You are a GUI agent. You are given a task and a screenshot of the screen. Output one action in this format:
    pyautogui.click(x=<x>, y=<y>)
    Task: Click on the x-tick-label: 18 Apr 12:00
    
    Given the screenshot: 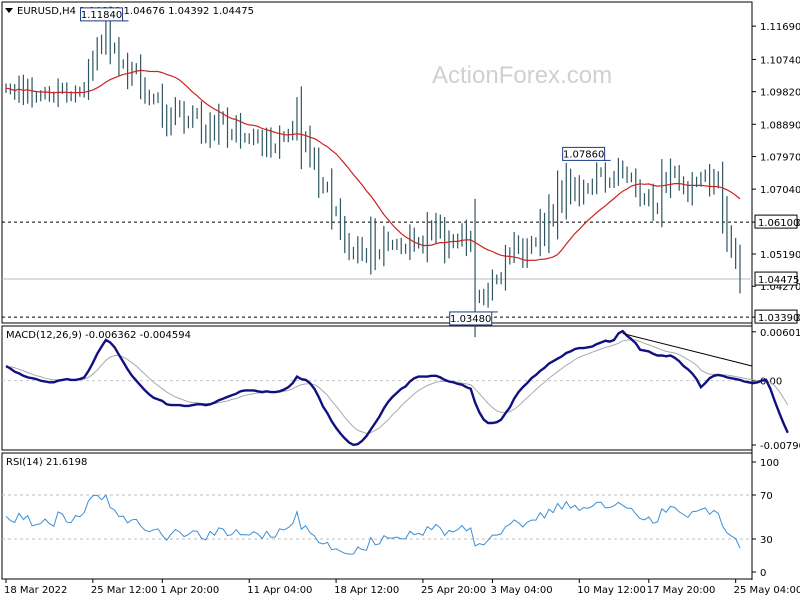 What is the action you would take?
    pyautogui.click(x=366, y=590)
    